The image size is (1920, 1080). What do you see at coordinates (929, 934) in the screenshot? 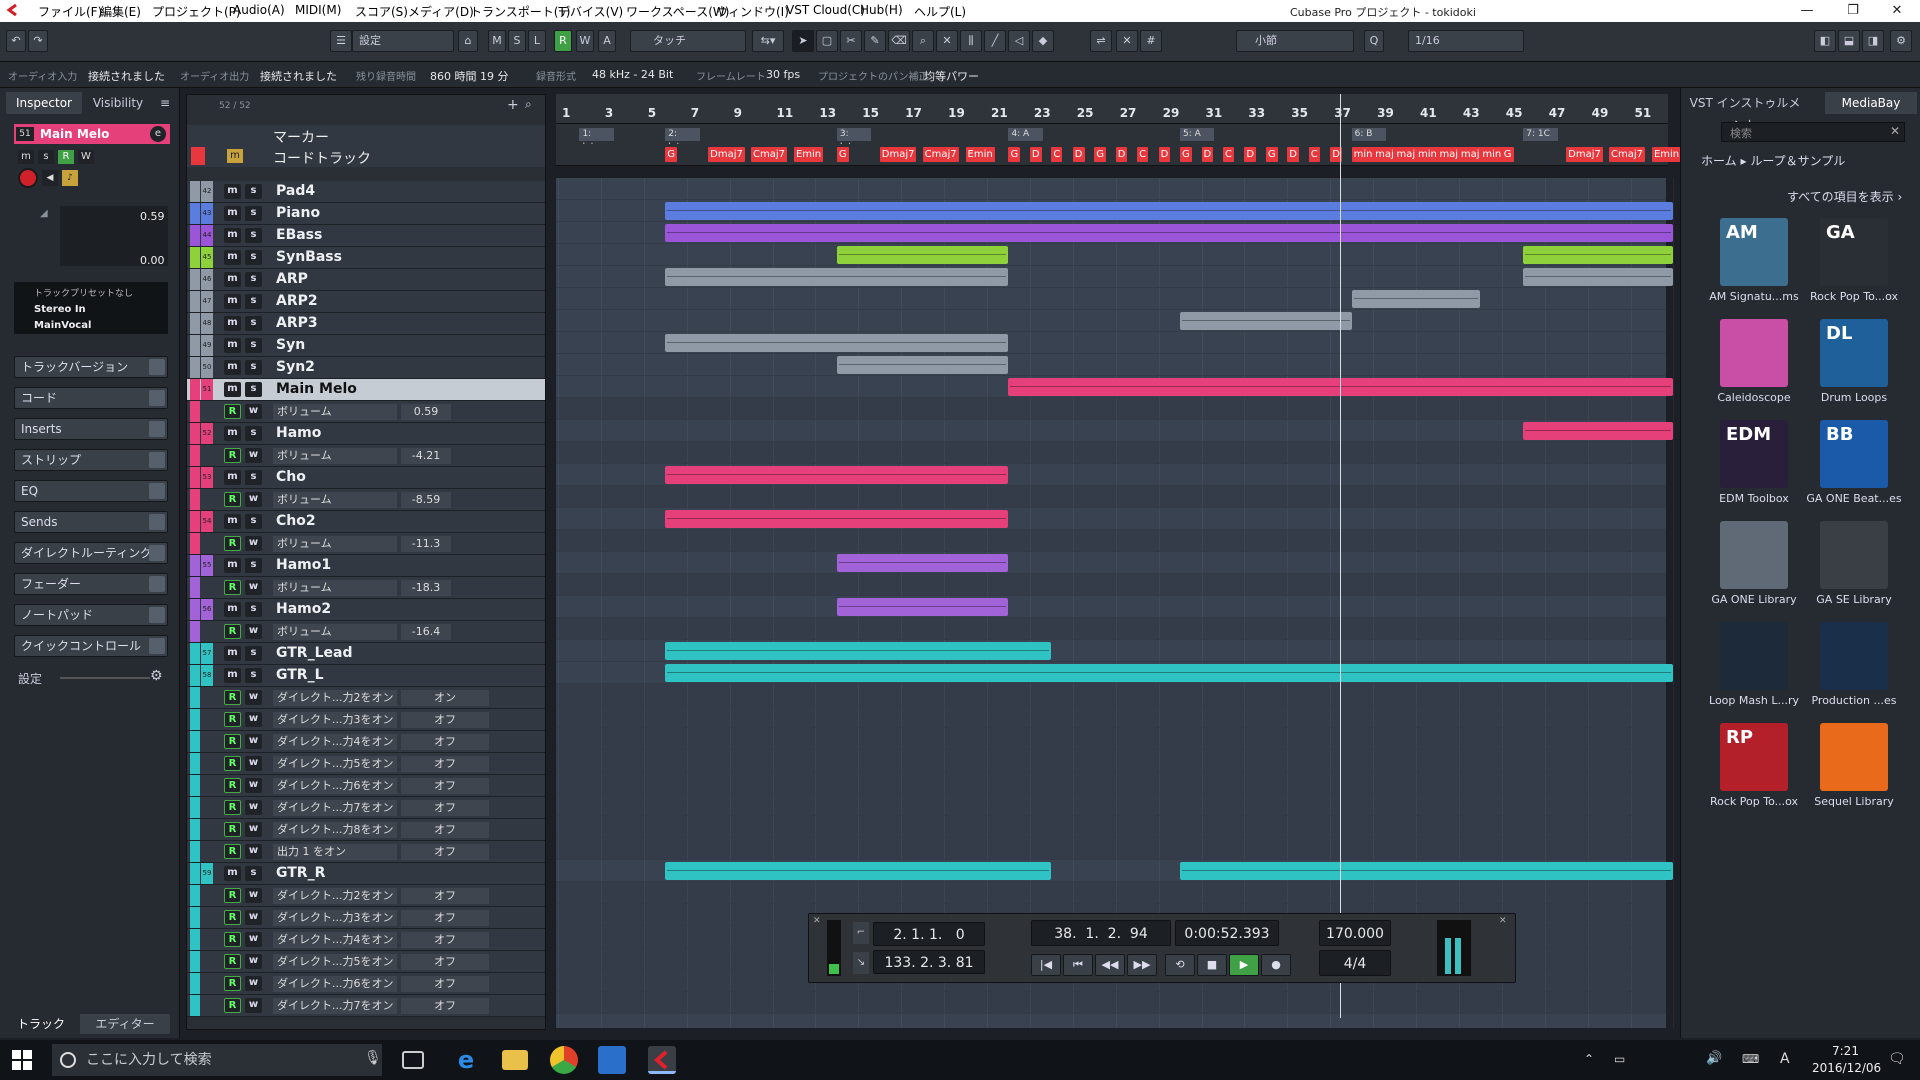
I see `left-locator: 2. 1. 1. 0` at bounding box center [929, 934].